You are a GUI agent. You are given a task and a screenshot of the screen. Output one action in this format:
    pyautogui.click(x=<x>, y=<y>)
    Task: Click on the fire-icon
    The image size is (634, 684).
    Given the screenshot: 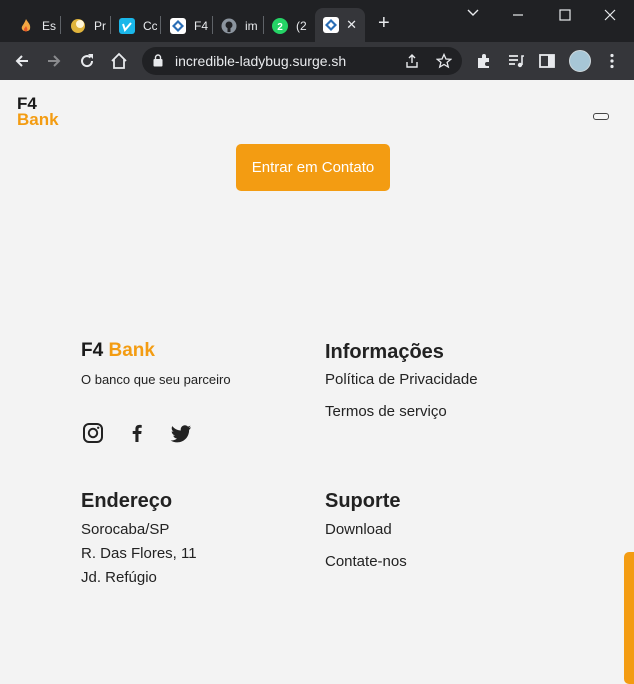 What is the action you would take?
    pyautogui.click(x=26, y=26)
    